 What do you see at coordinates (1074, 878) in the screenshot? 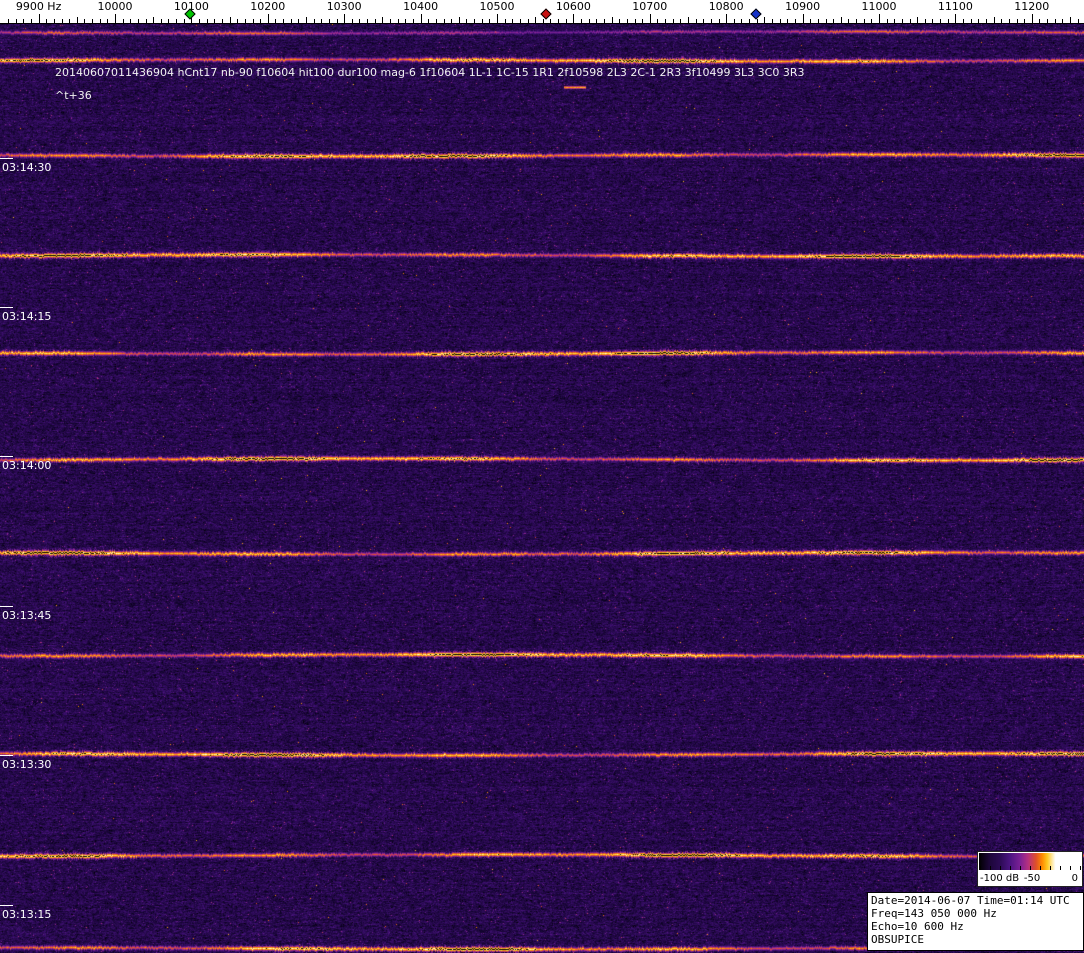
I see `colorbar-max-label: 0` at bounding box center [1074, 878].